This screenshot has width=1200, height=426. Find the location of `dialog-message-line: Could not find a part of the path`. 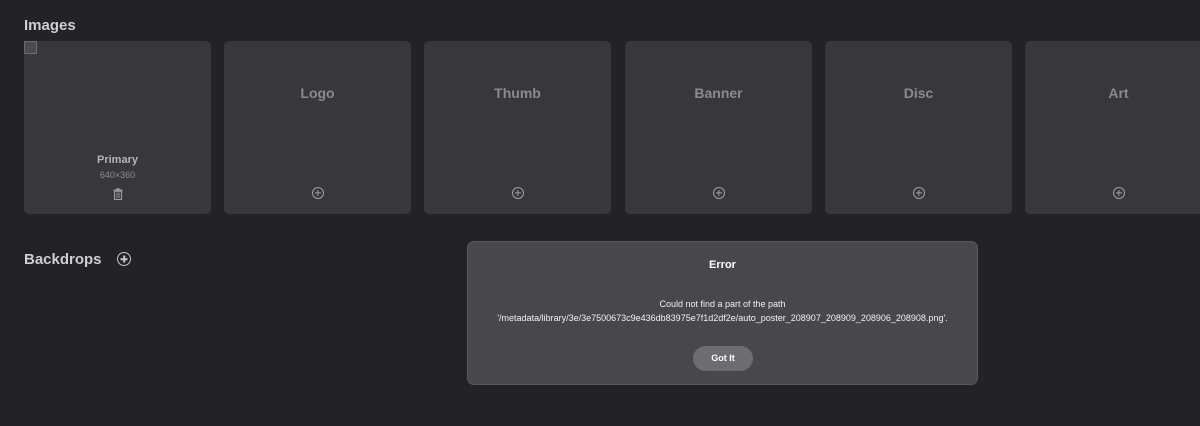

dialog-message-line: Could not find a part of the path is located at coordinates (722, 304).